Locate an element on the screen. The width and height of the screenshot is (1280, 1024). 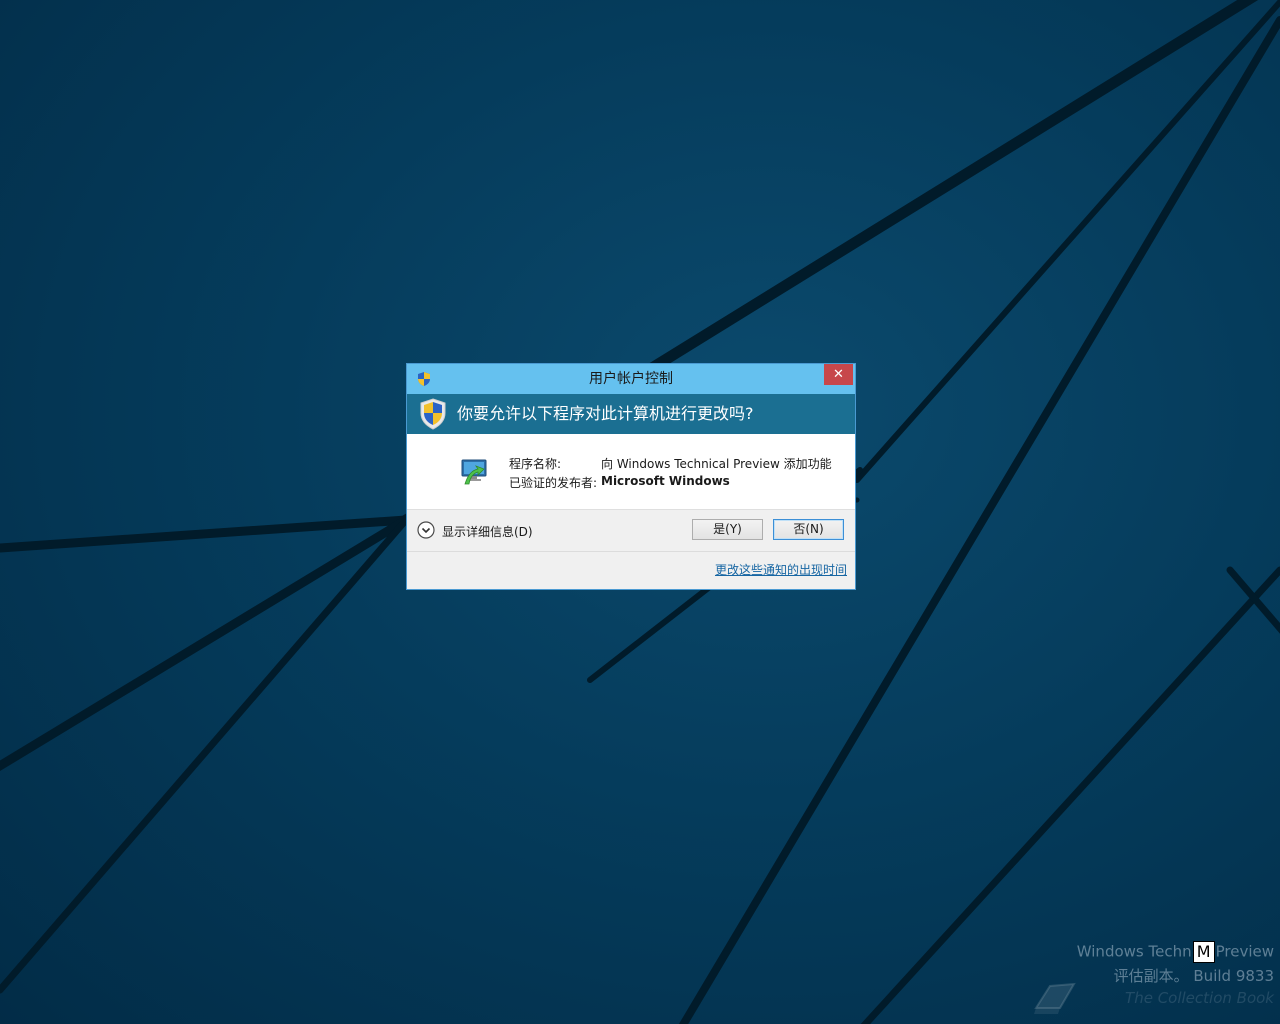
publisher-label: 已验证的发布者: is located at coordinates (553, 483).